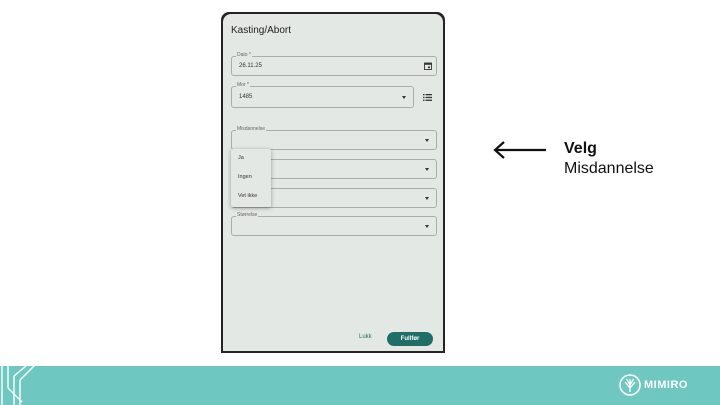 This screenshot has height=405, width=720. Describe the element at coordinates (519, 150) in the screenshot. I see `arrow-left-icon` at that location.